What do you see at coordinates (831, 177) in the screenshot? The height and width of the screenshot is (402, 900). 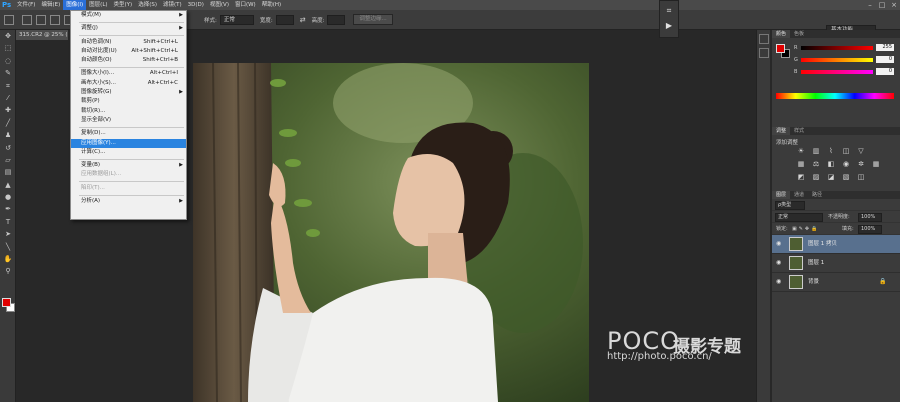 I see `threshold-icon: ◪` at bounding box center [831, 177].